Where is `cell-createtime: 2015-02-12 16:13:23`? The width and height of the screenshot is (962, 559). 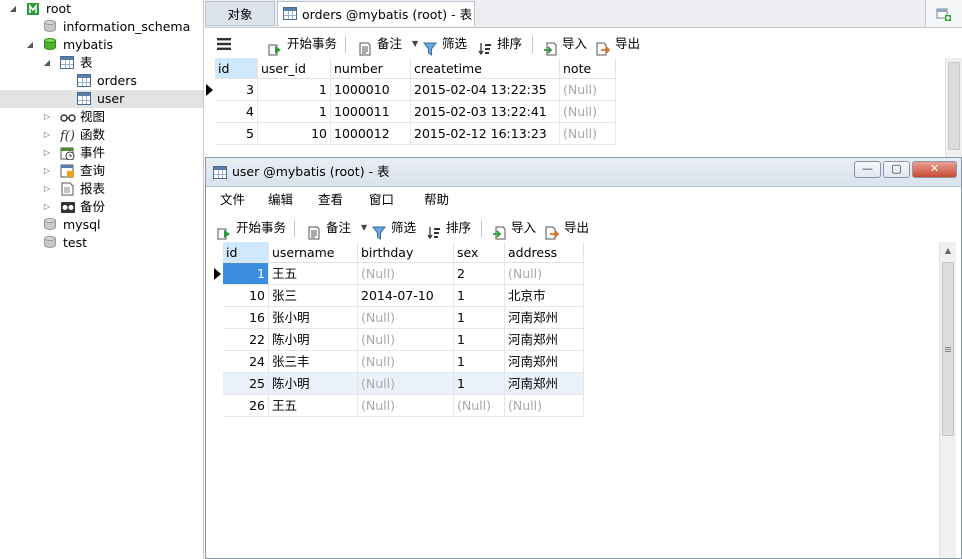 cell-createtime: 2015-02-12 16:13:23 is located at coordinates (485, 134).